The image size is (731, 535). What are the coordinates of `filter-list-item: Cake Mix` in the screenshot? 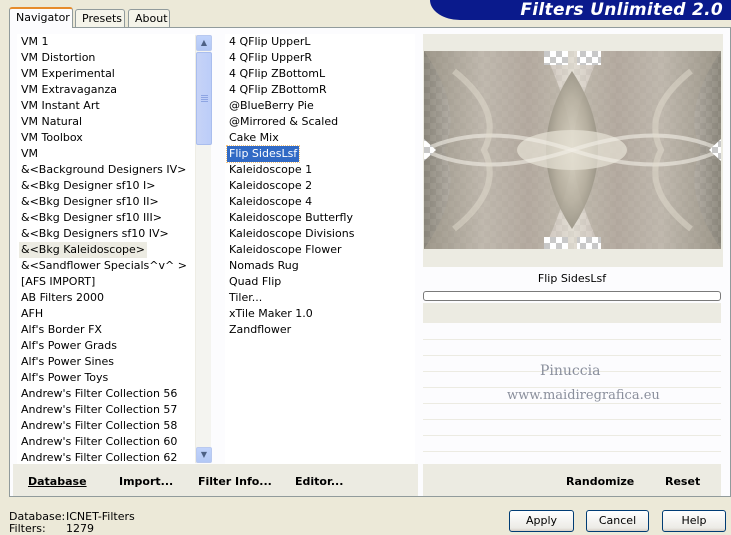 It's located at (253, 137).